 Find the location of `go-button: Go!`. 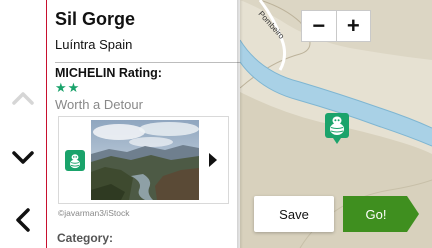

go-button: Go! is located at coordinates (381, 214).